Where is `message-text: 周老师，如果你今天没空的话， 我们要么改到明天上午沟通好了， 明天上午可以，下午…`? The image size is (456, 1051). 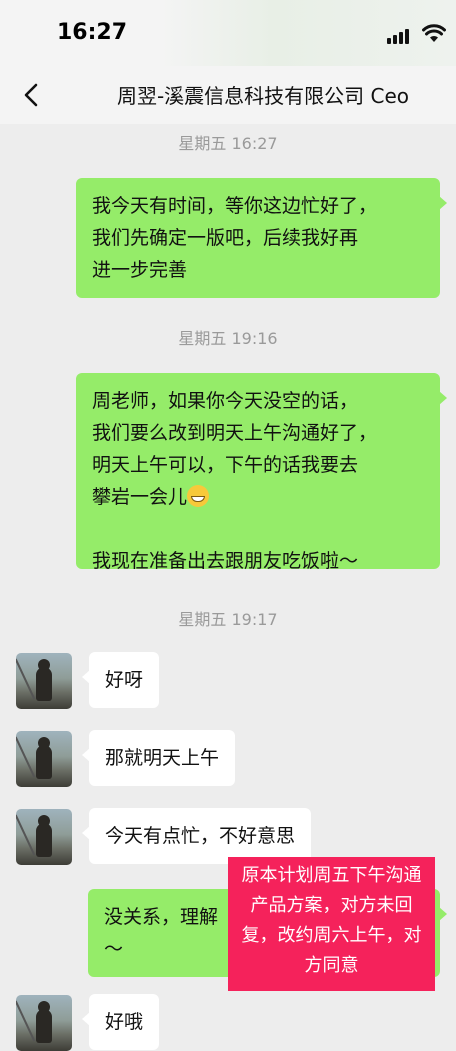 message-text: 周老师，如果你今天没空的话， 我们要么改到明天上午沟通好了， 明天上午可以，下午… is located at coordinates (235, 449).